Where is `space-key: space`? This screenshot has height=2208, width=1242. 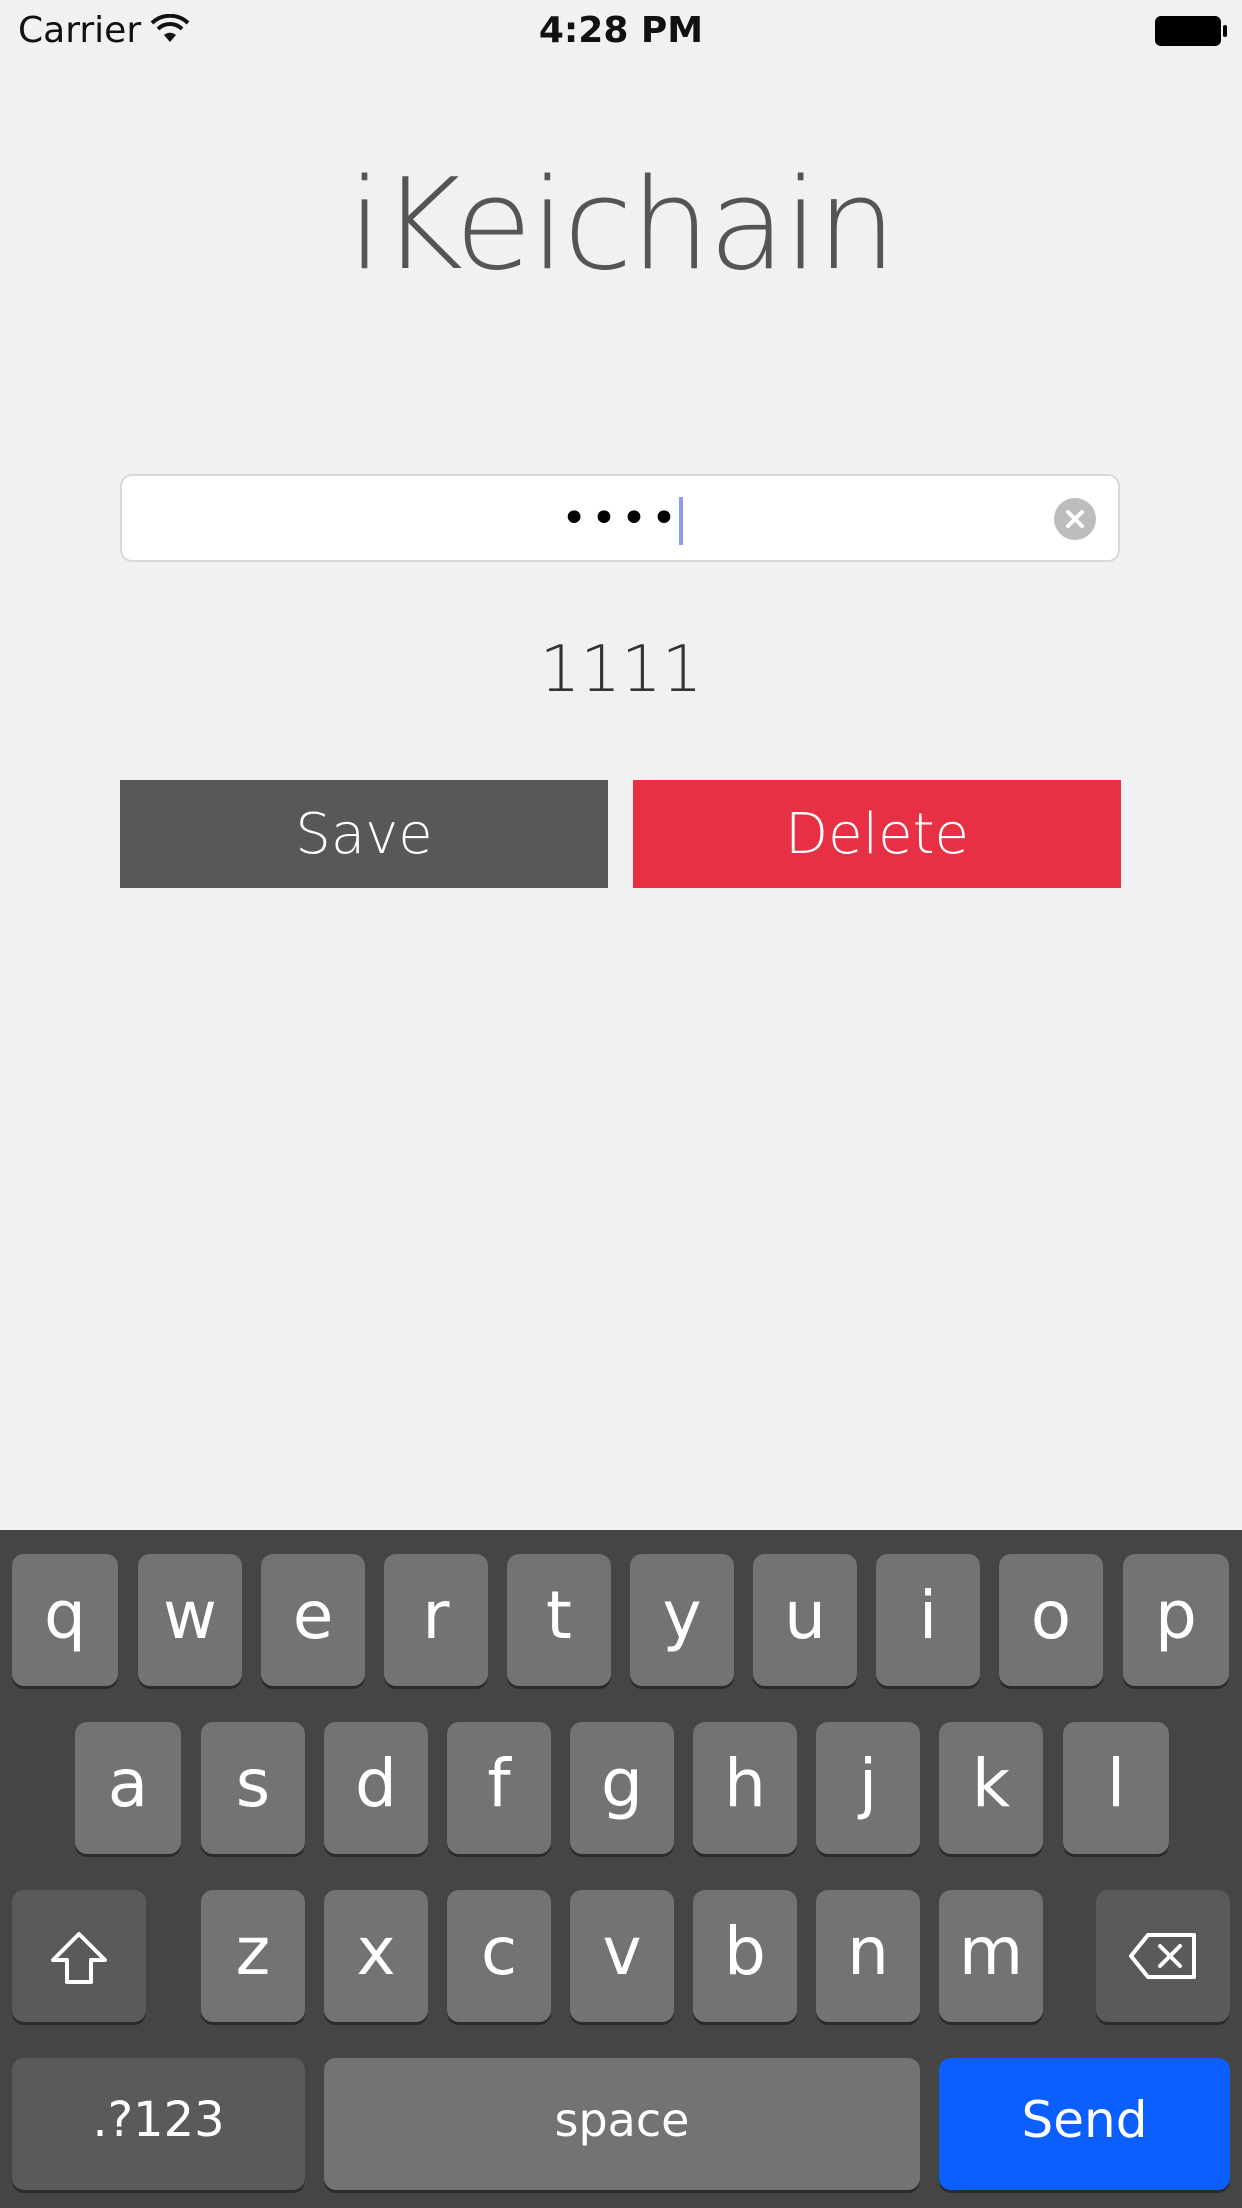
space-key: space is located at coordinates (622, 2124).